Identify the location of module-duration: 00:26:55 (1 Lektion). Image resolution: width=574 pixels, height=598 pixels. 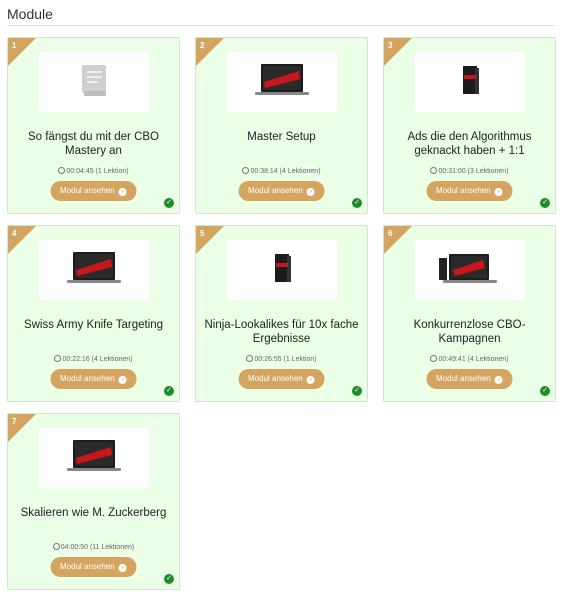
(281, 359).